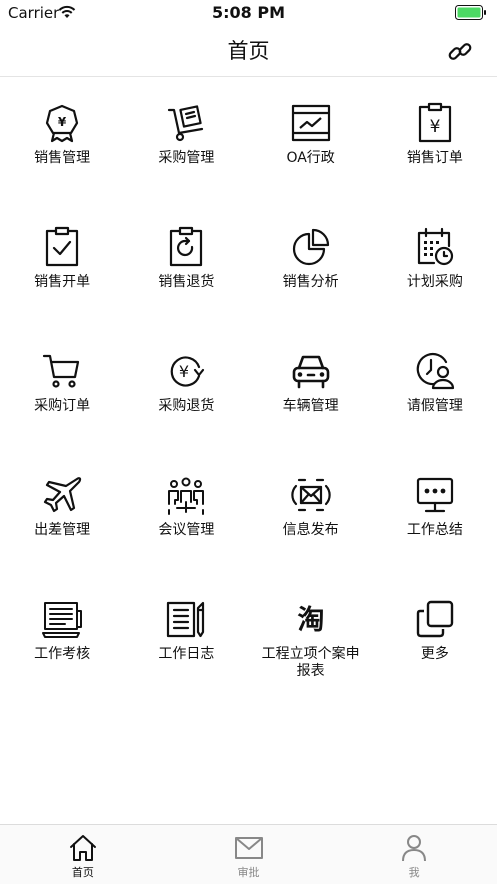 The width and height of the screenshot is (497, 884). I want to click on grid-item-business-trip: 出差管理, so click(62, 511).